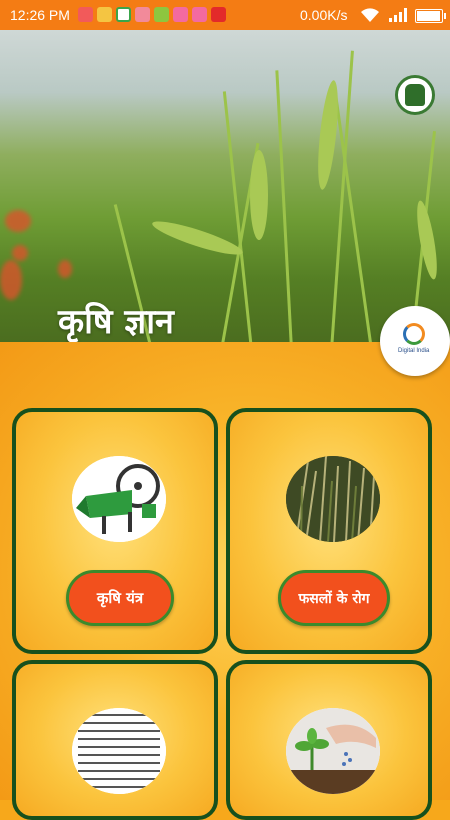 The image size is (450, 820). Describe the element at coordinates (414, 351) in the screenshot. I see `digital-india-logo-text: Digital India` at that location.